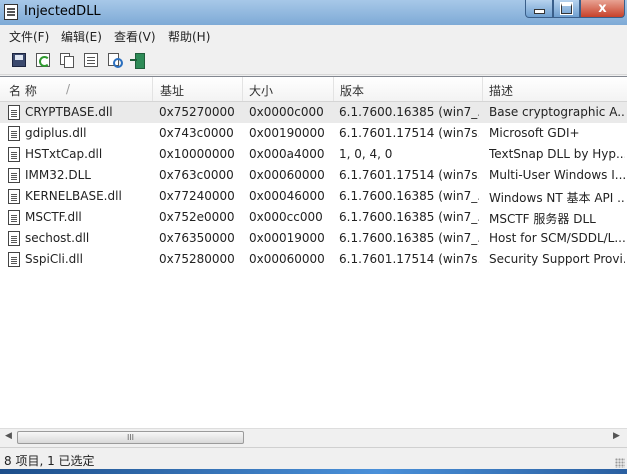 Image resolution: width=627 pixels, height=474 pixels. I want to click on app-icon, so click(11, 12).